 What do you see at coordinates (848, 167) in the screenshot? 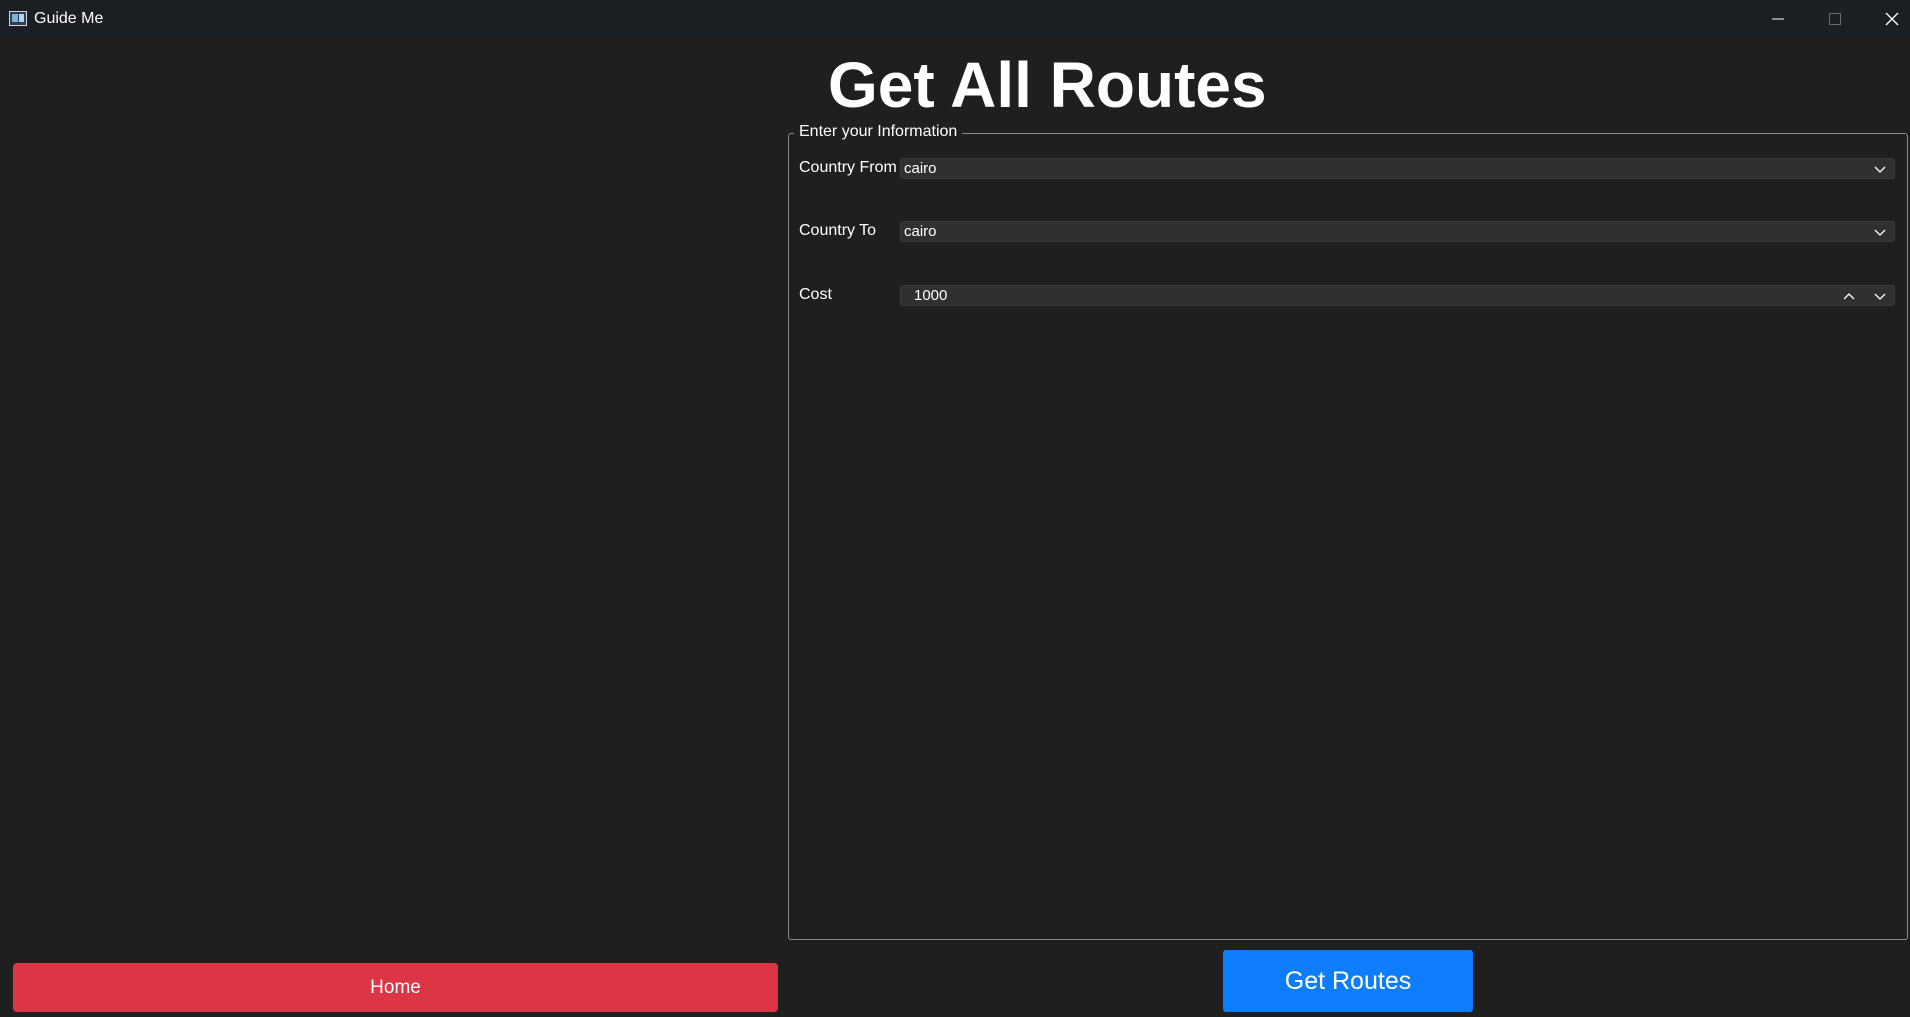
I see `country-from-label: Country From` at bounding box center [848, 167].